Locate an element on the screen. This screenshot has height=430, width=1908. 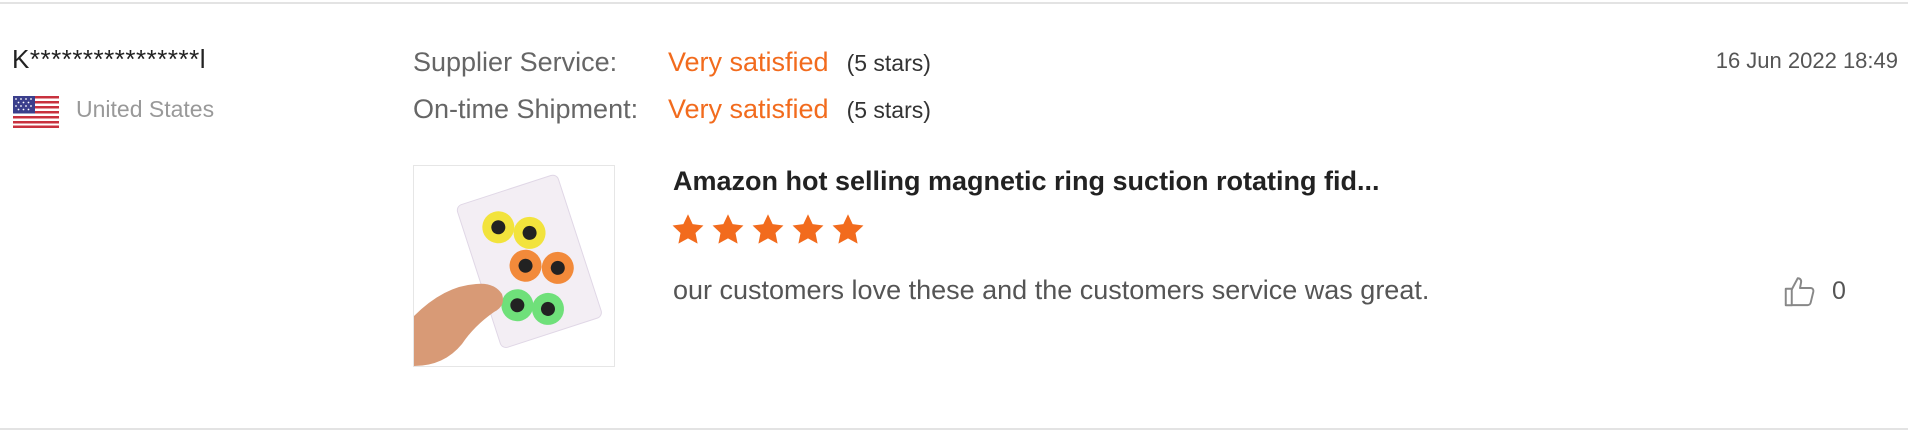
review-date: 16 Jun 2022 18:49 is located at coordinates (1806, 60).